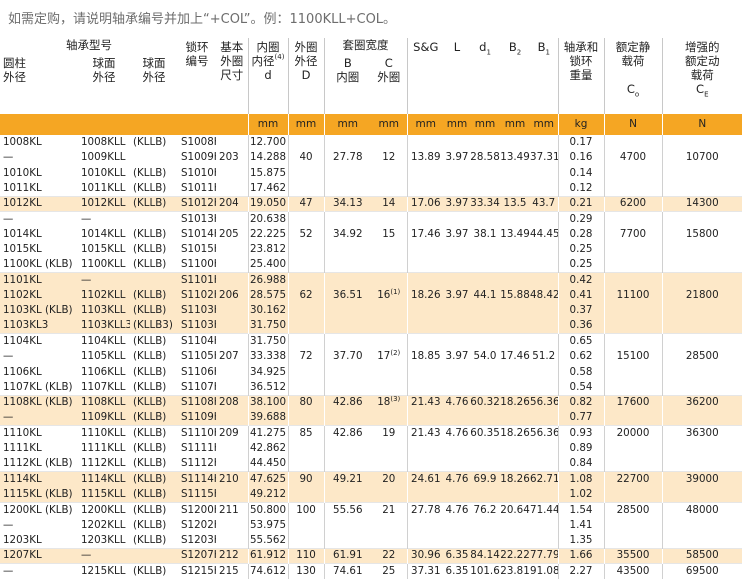  What do you see at coordinates (268, 143) in the screenshot?
I see `cell-bore: 12.700` at bounding box center [268, 143].